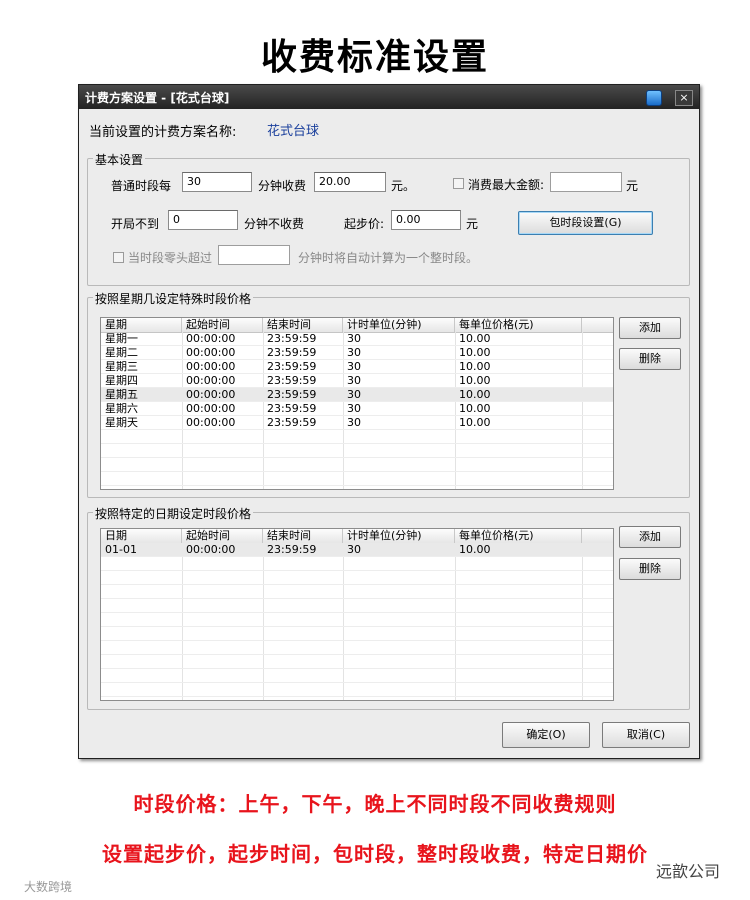  Describe the element at coordinates (173, 298) in the screenshot. I see `weekday-price-title: 按照星期几设定特殊时段价格` at that location.